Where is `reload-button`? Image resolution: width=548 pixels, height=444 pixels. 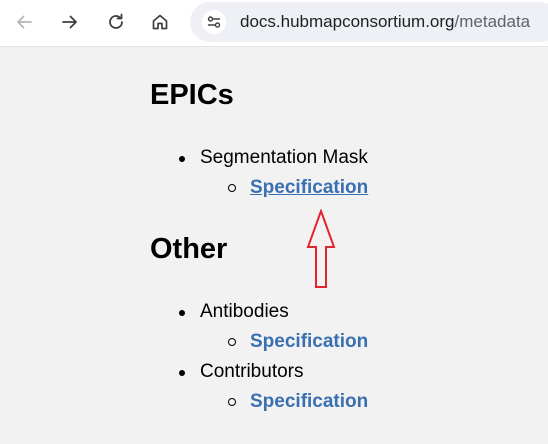 reload-button is located at coordinates (116, 22).